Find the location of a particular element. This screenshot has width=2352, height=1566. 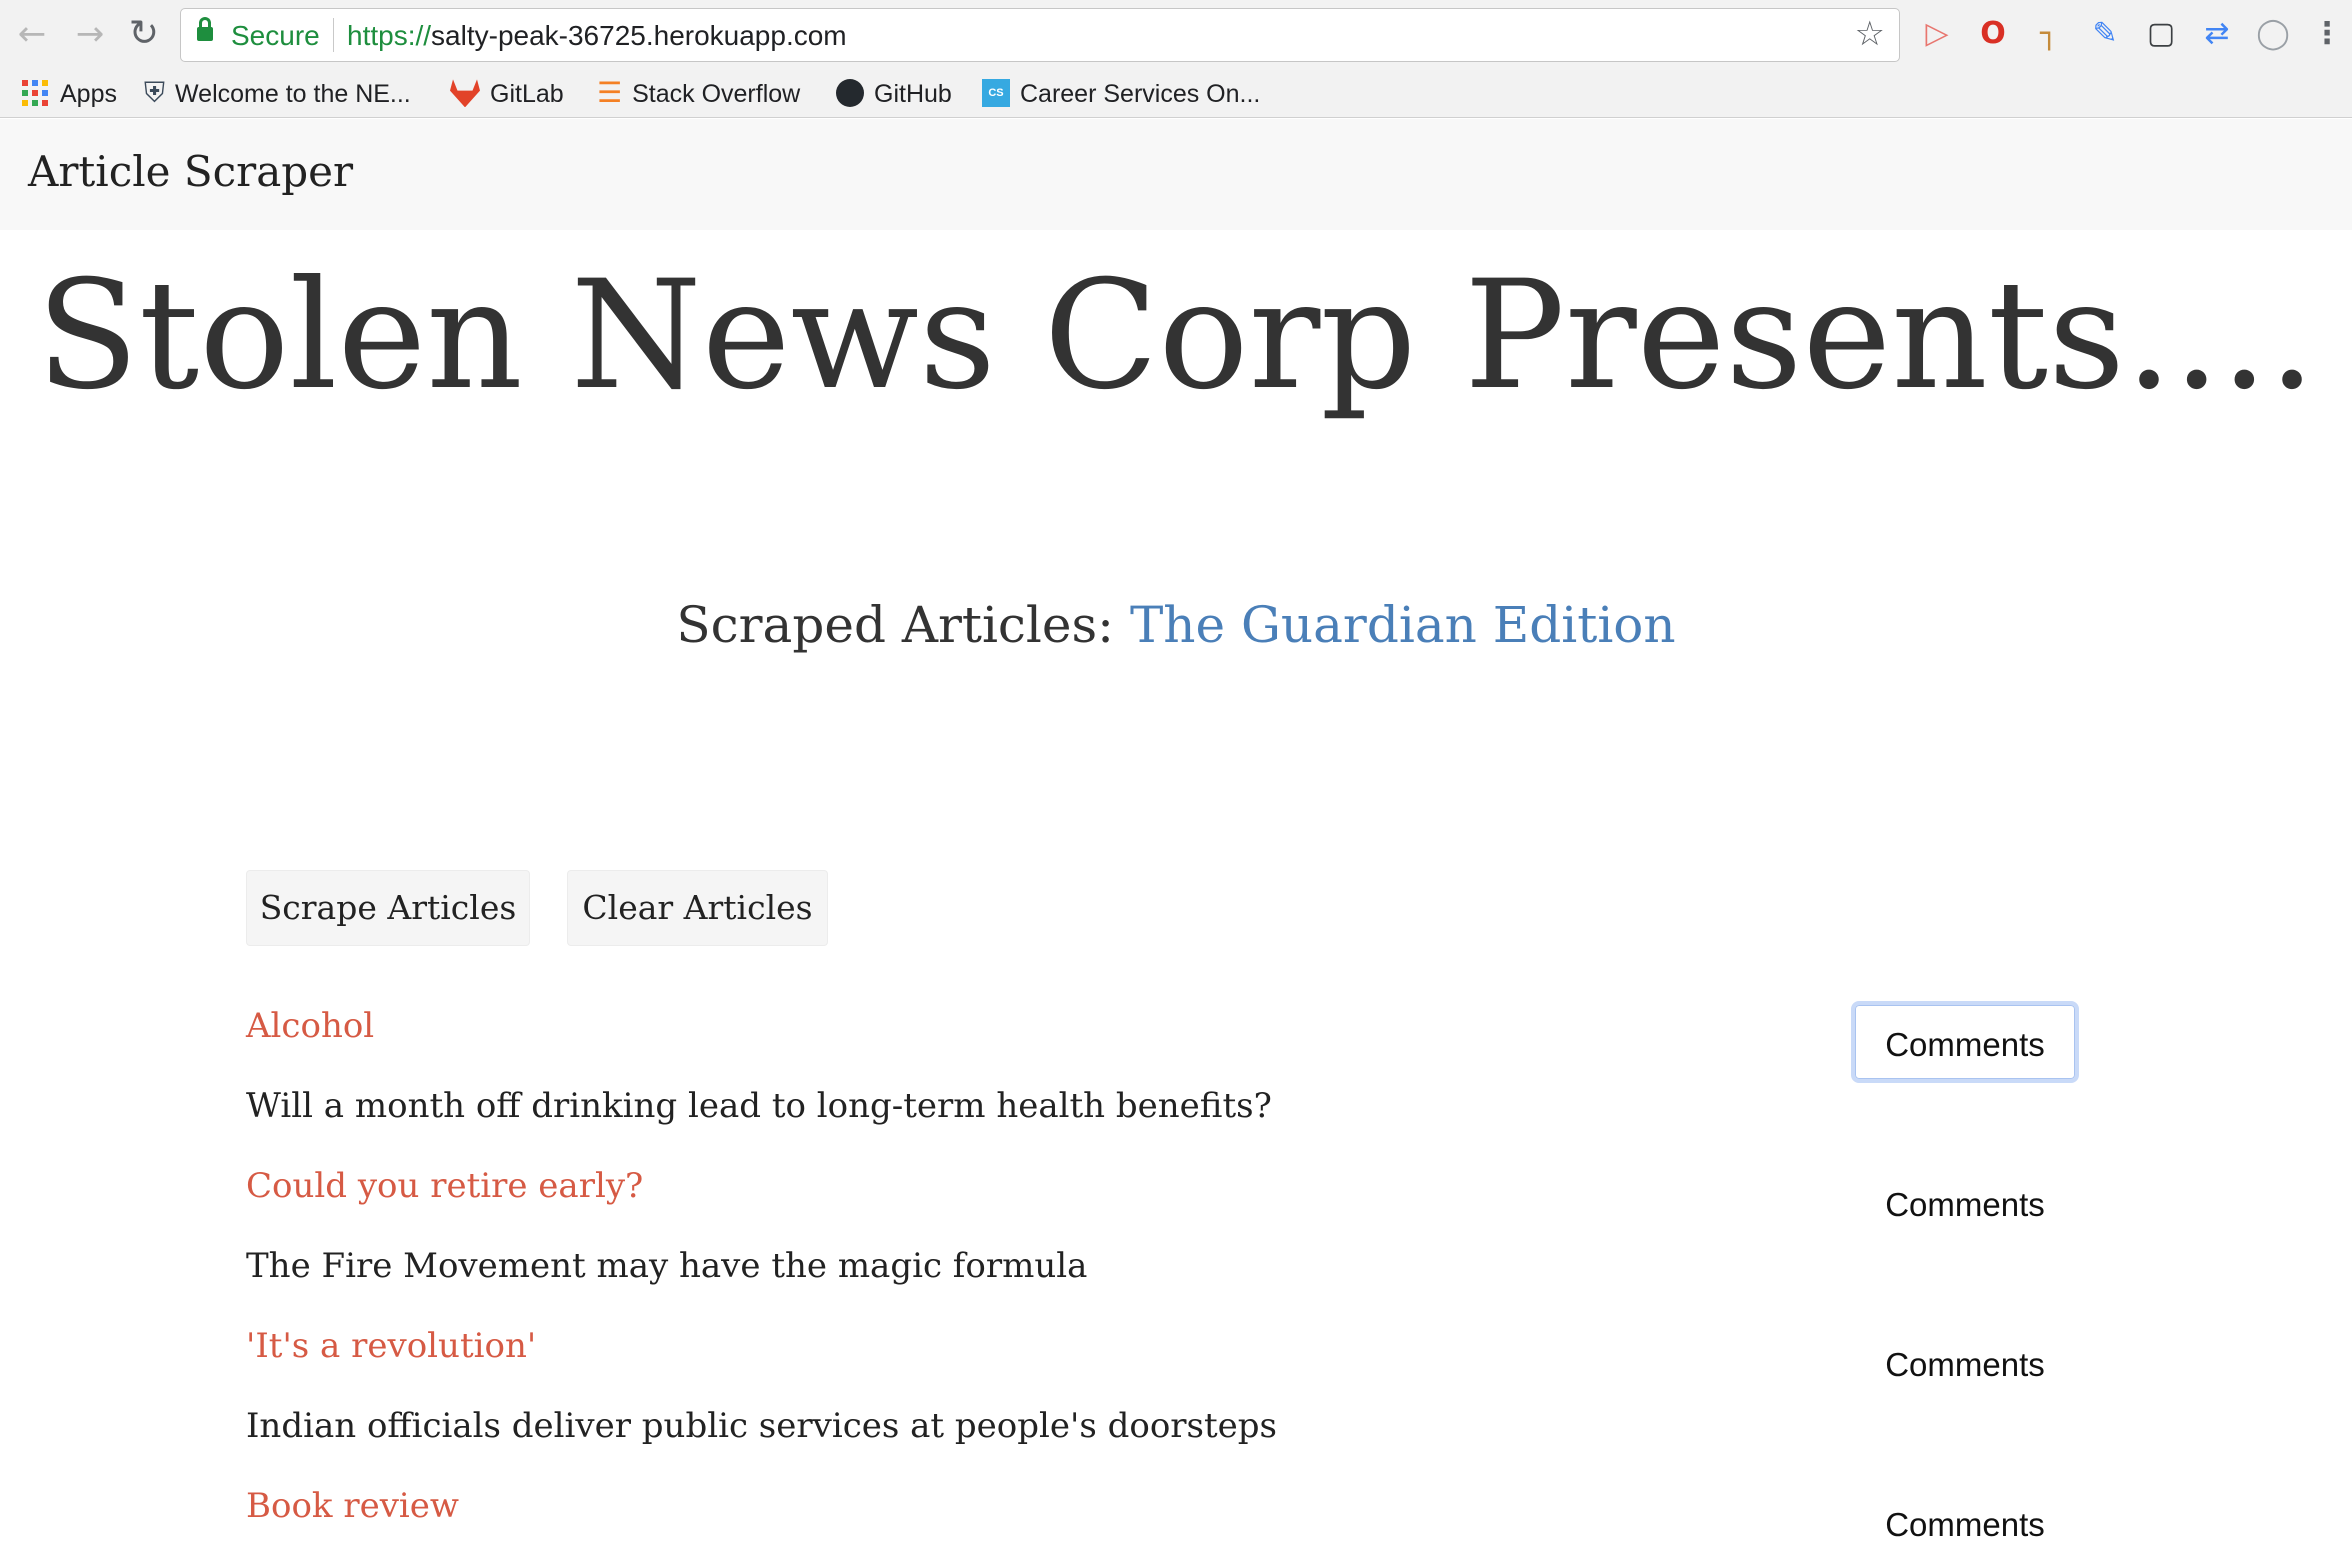

opera-icon: O is located at coordinates (1993, 34).